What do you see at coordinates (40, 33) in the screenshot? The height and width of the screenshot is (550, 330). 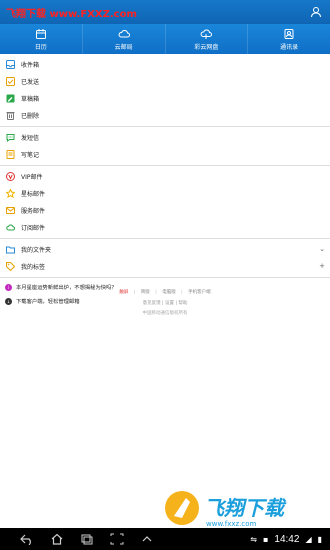 I see `calendar-icon` at bounding box center [40, 33].